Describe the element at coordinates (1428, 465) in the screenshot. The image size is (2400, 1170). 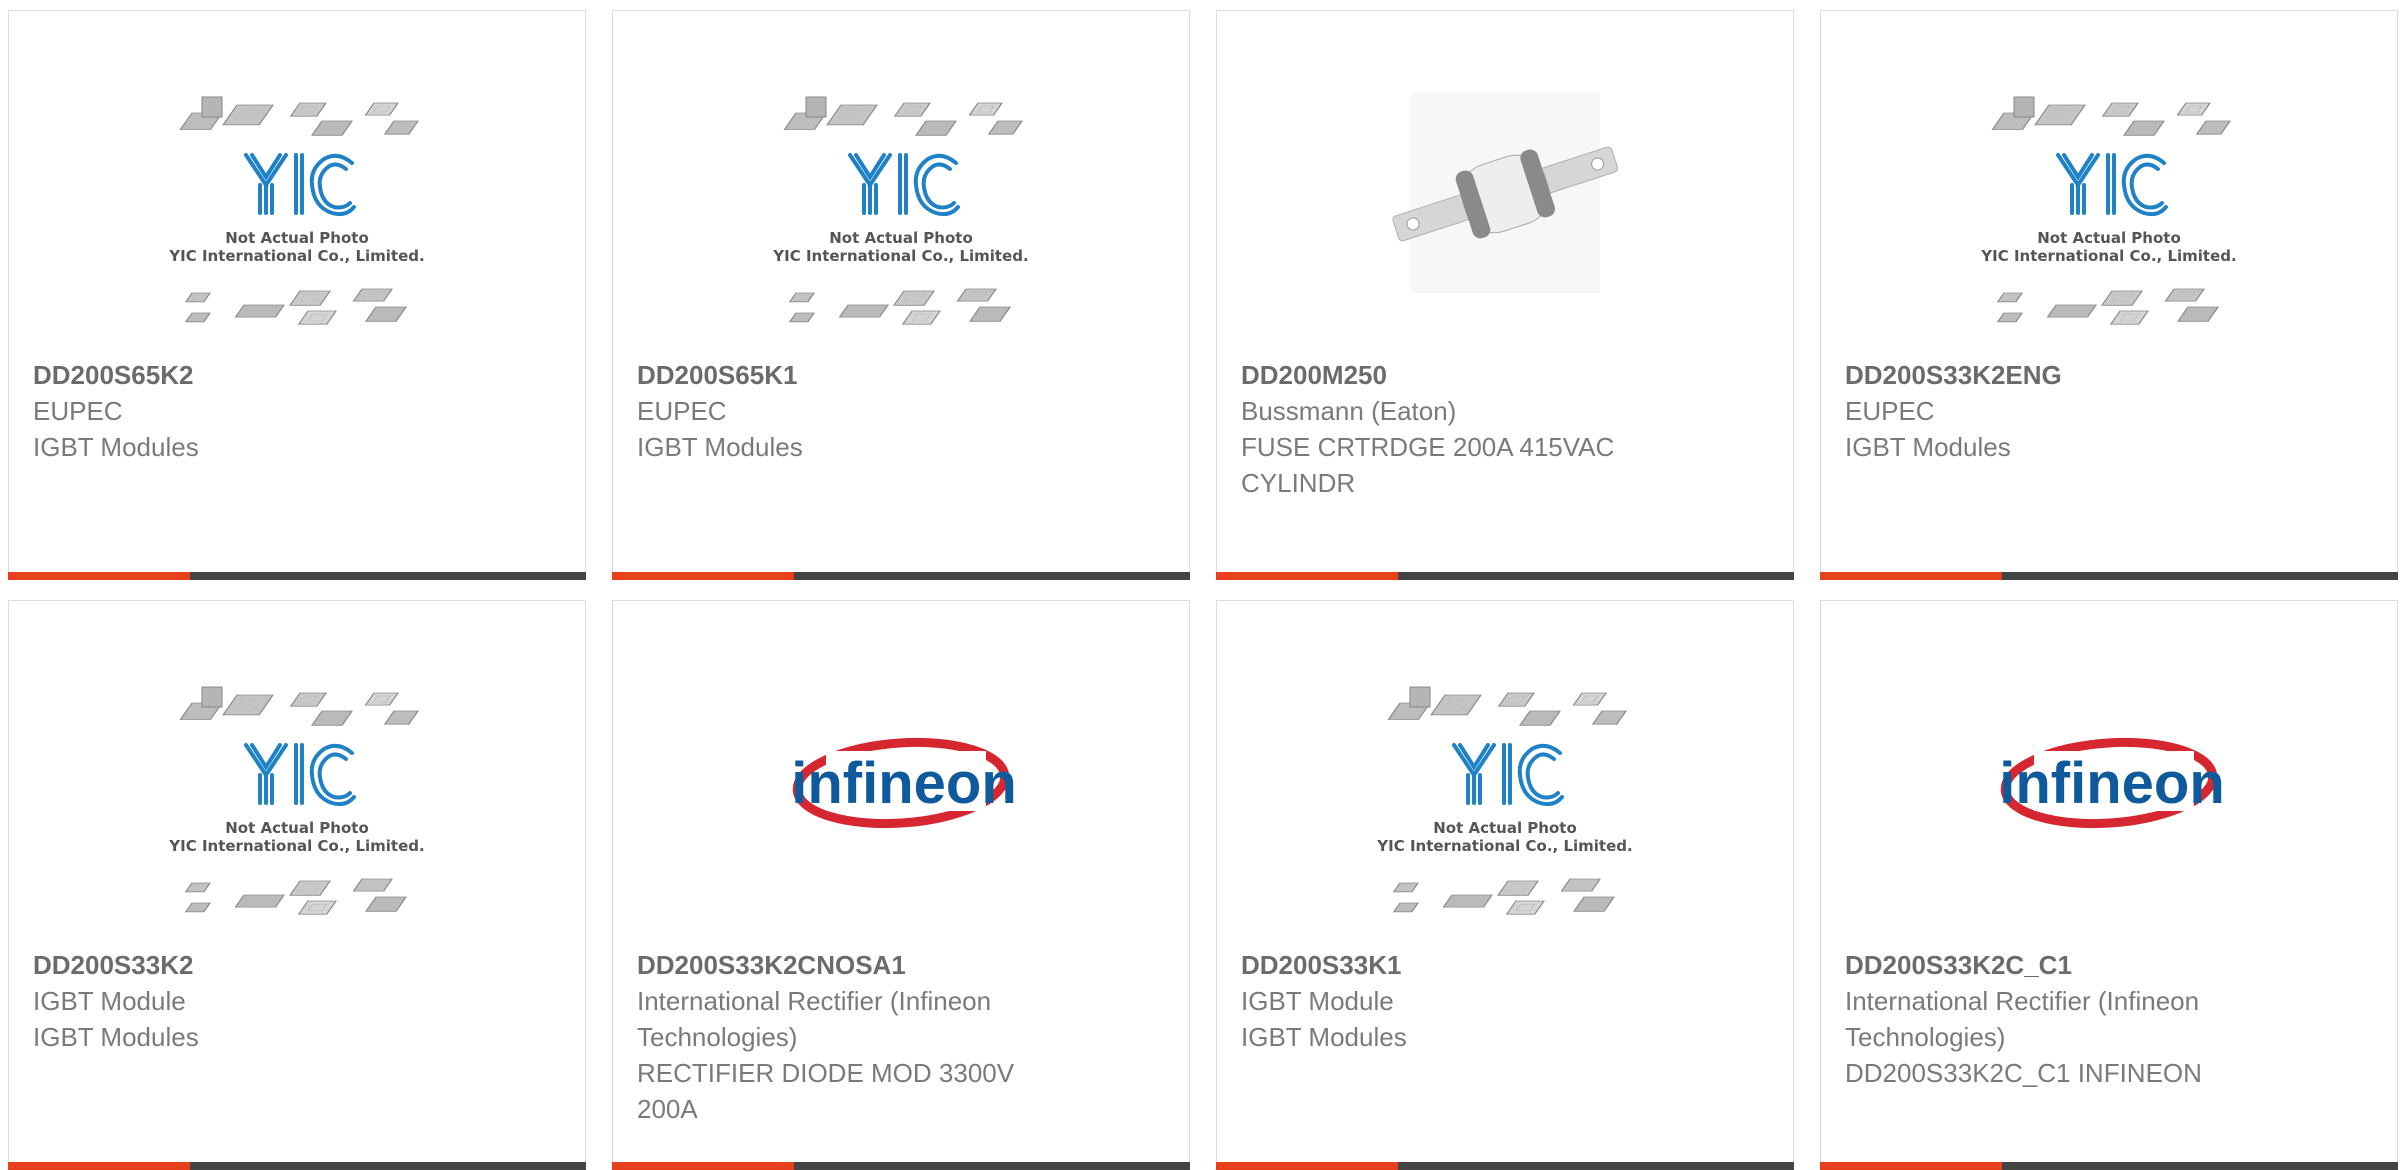
I see `product-detail-line: FUSE CRTRDGE 200A 415VAC CYLINDR` at that location.